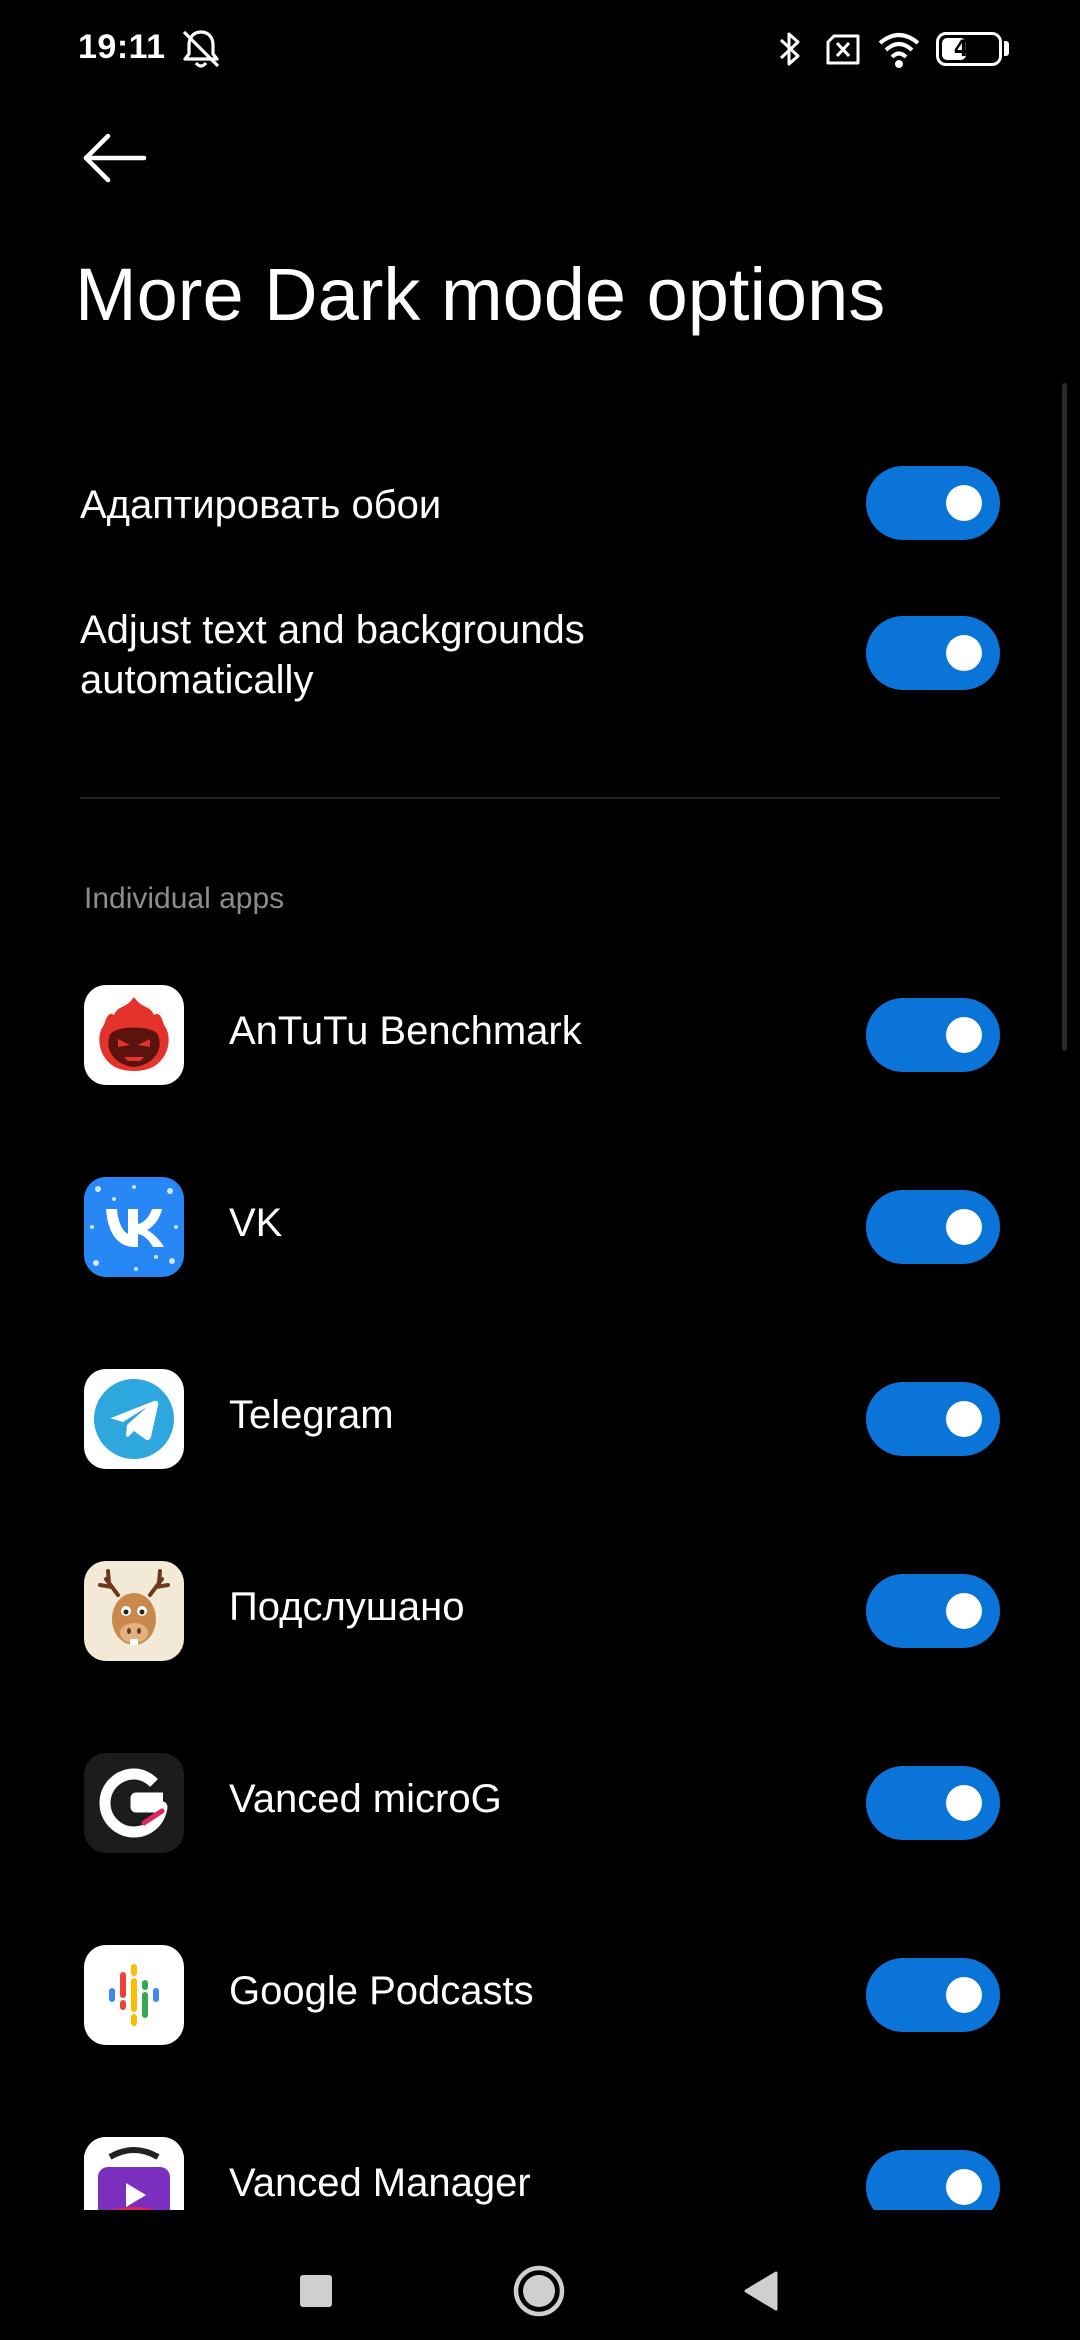  Describe the element at coordinates (933, 653) in the screenshot. I see `adjust-text-toggle` at that location.